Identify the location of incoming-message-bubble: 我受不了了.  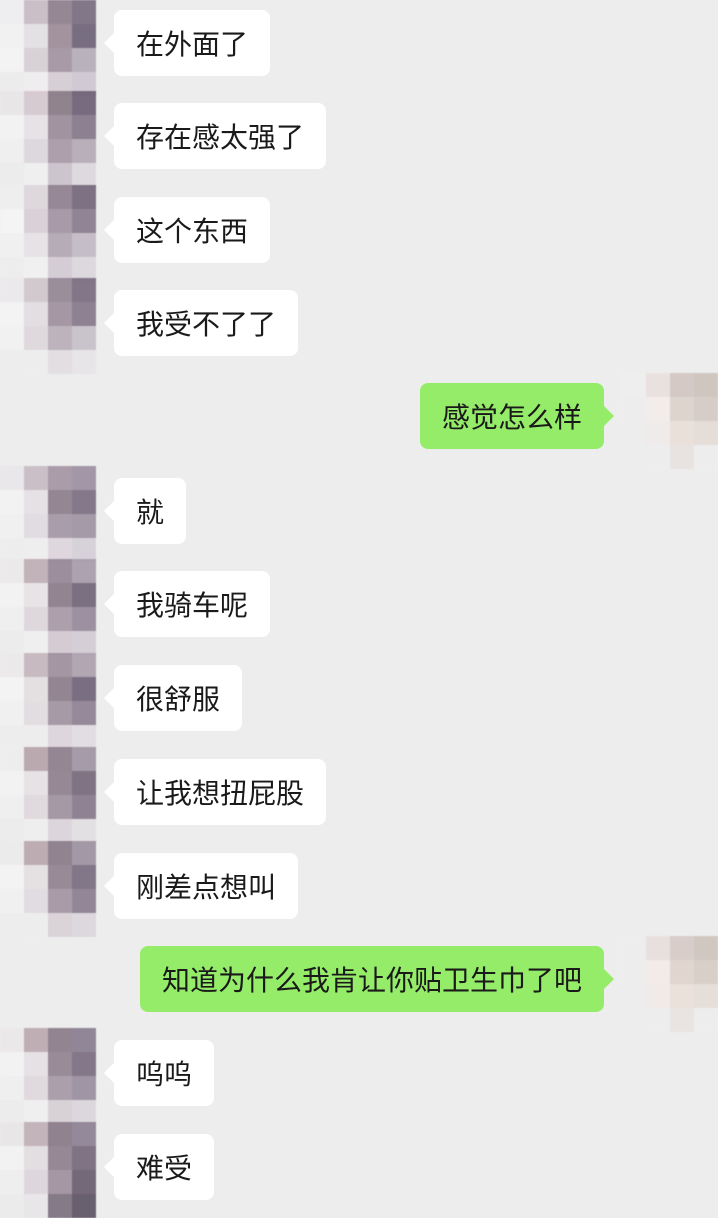
(201, 323).